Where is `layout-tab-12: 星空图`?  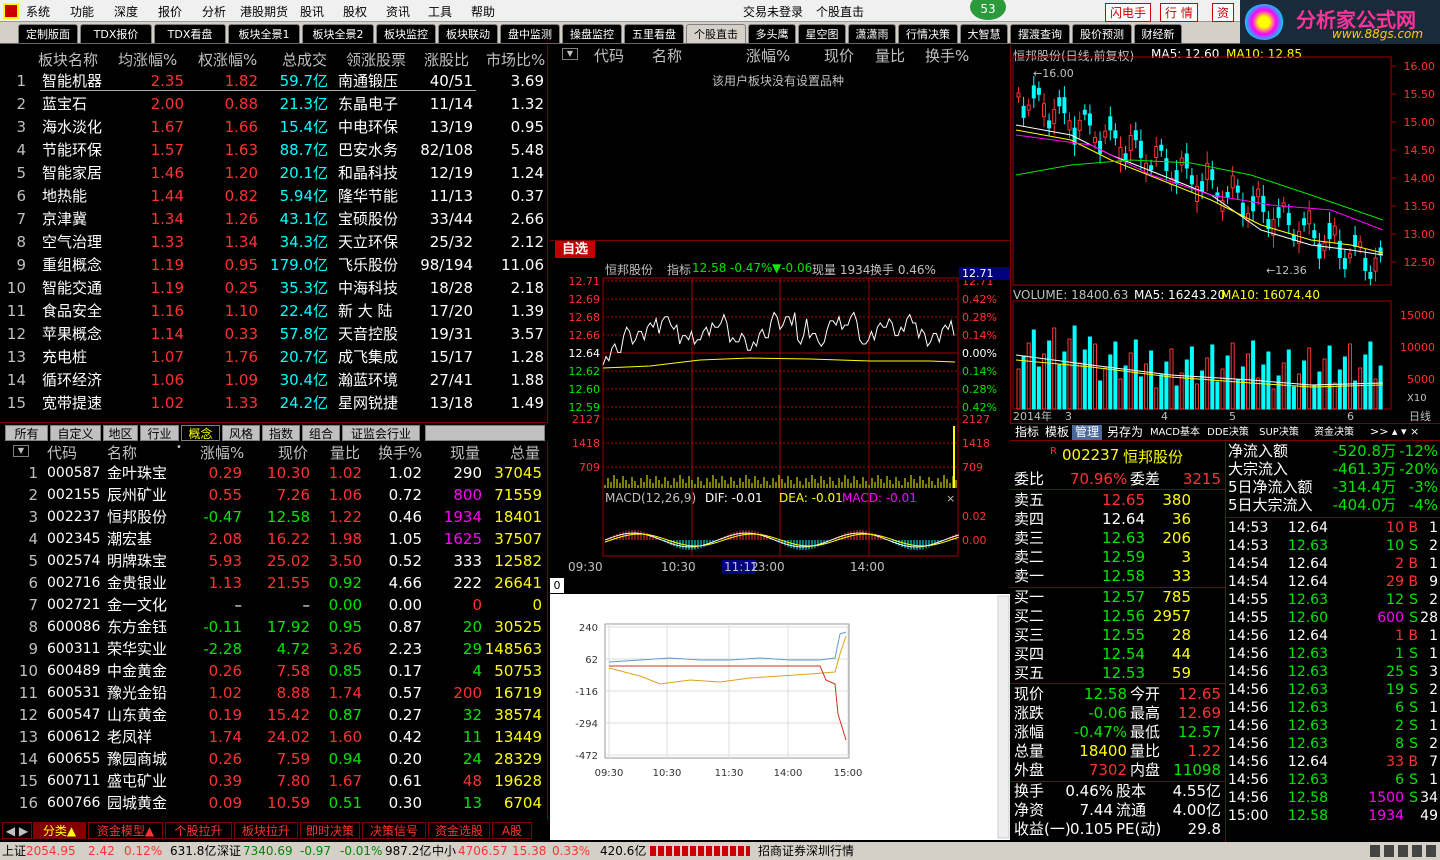
layout-tab-12: 星空图 is located at coordinates (822, 33).